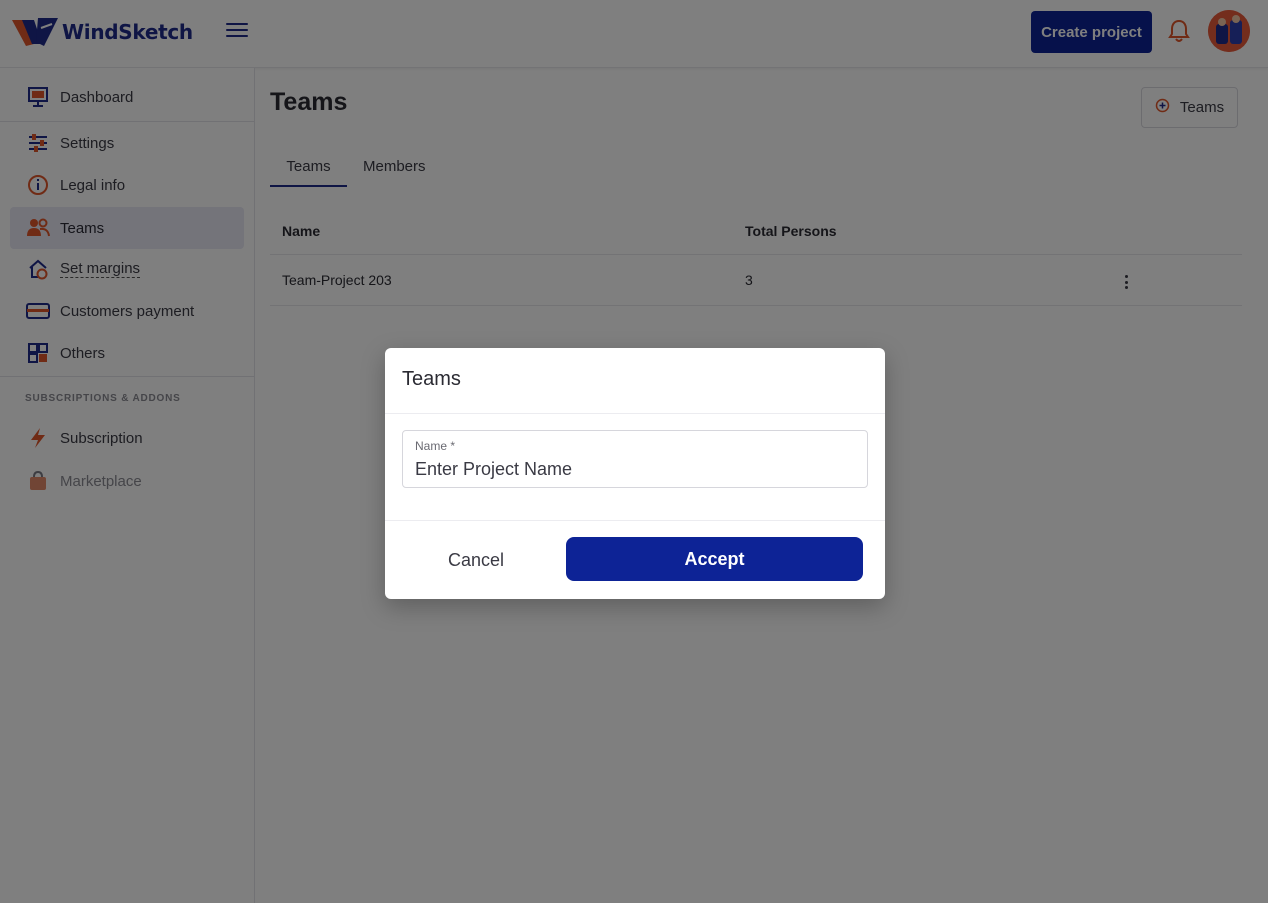 Image resolution: width=1268 pixels, height=903 pixels. Describe the element at coordinates (635, 469) in the screenshot. I see `project-name-input` at that location.